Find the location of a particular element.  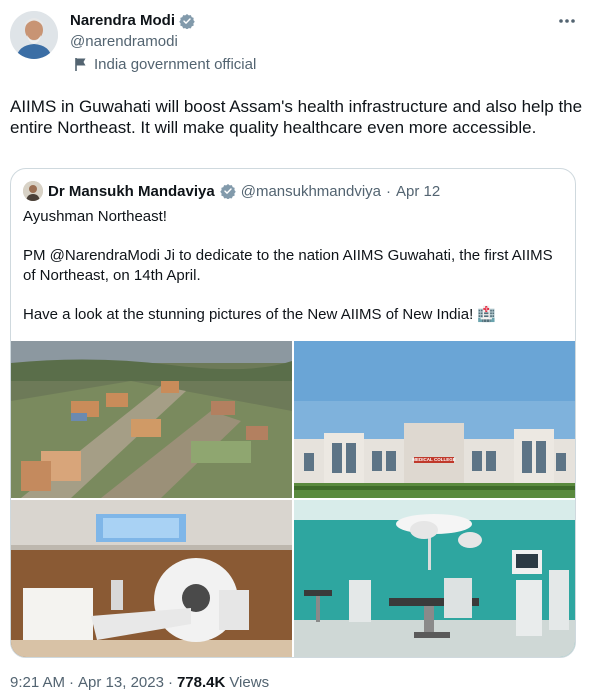

flag-icon is located at coordinates (80, 64).